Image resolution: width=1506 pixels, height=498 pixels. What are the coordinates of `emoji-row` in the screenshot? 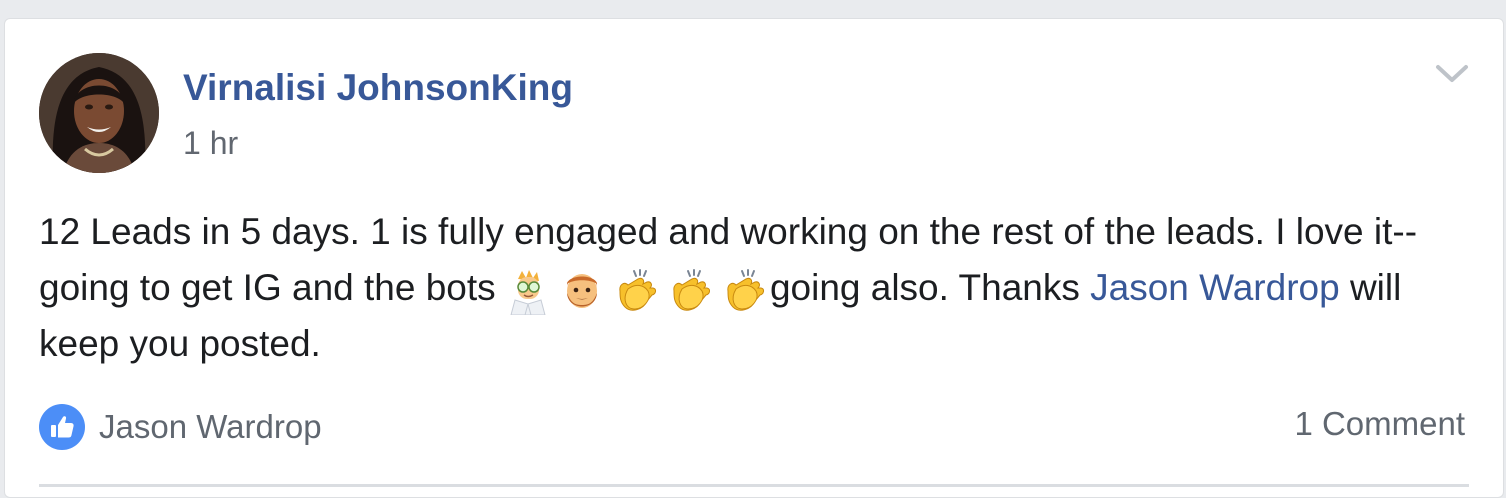 It's located at (638, 292).